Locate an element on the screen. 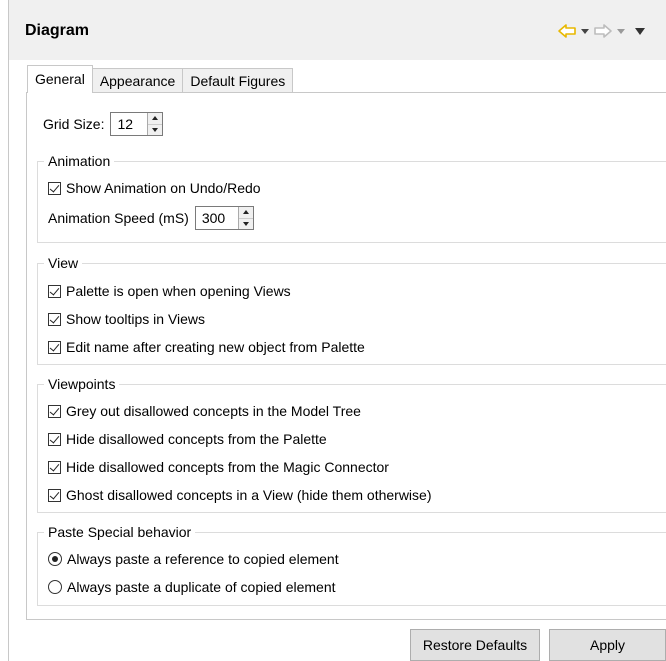 The width and height of the screenshot is (666, 661). show-tooltips-checkbox is located at coordinates (54, 319).